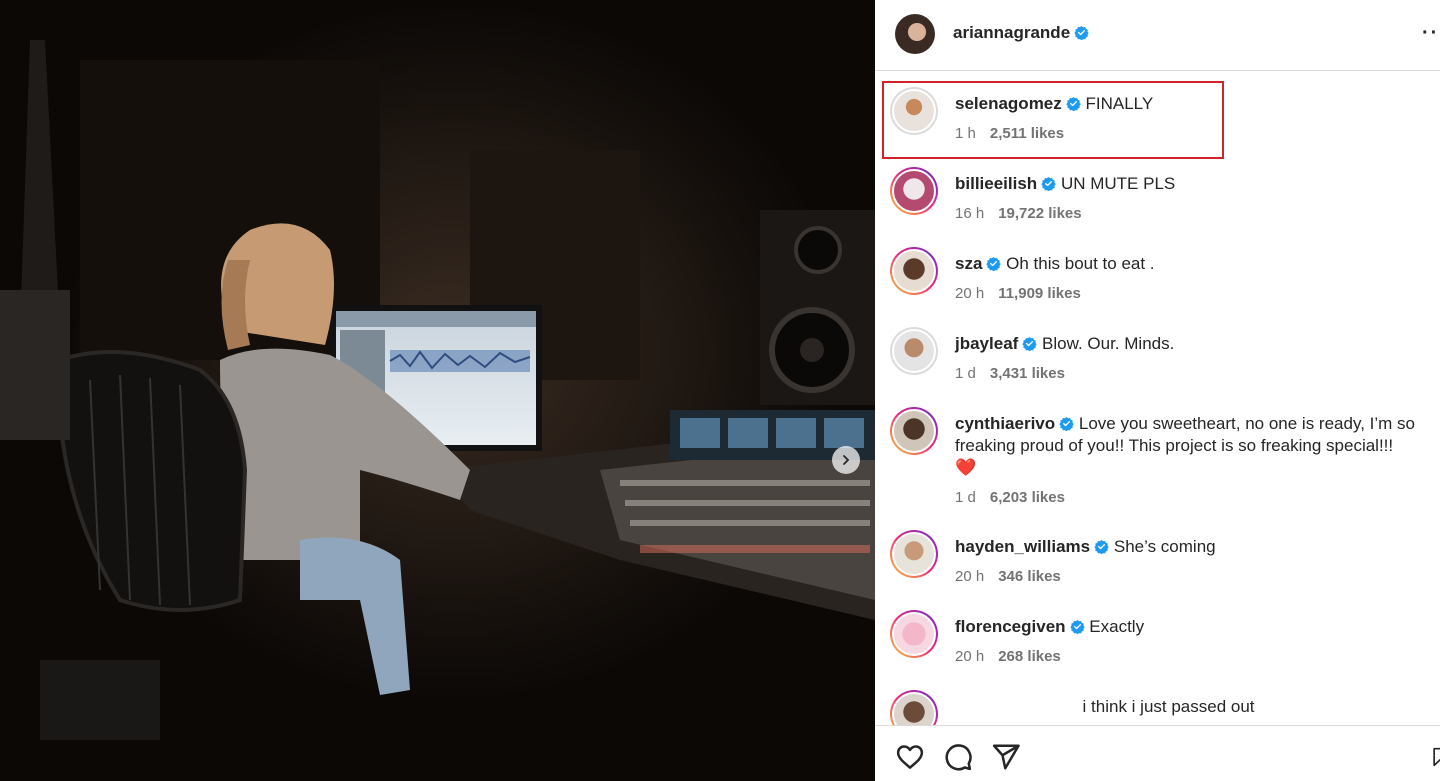  Describe the element at coordinates (1027, 133) in the screenshot. I see `comment-likes: 2,511 likes` at that location.